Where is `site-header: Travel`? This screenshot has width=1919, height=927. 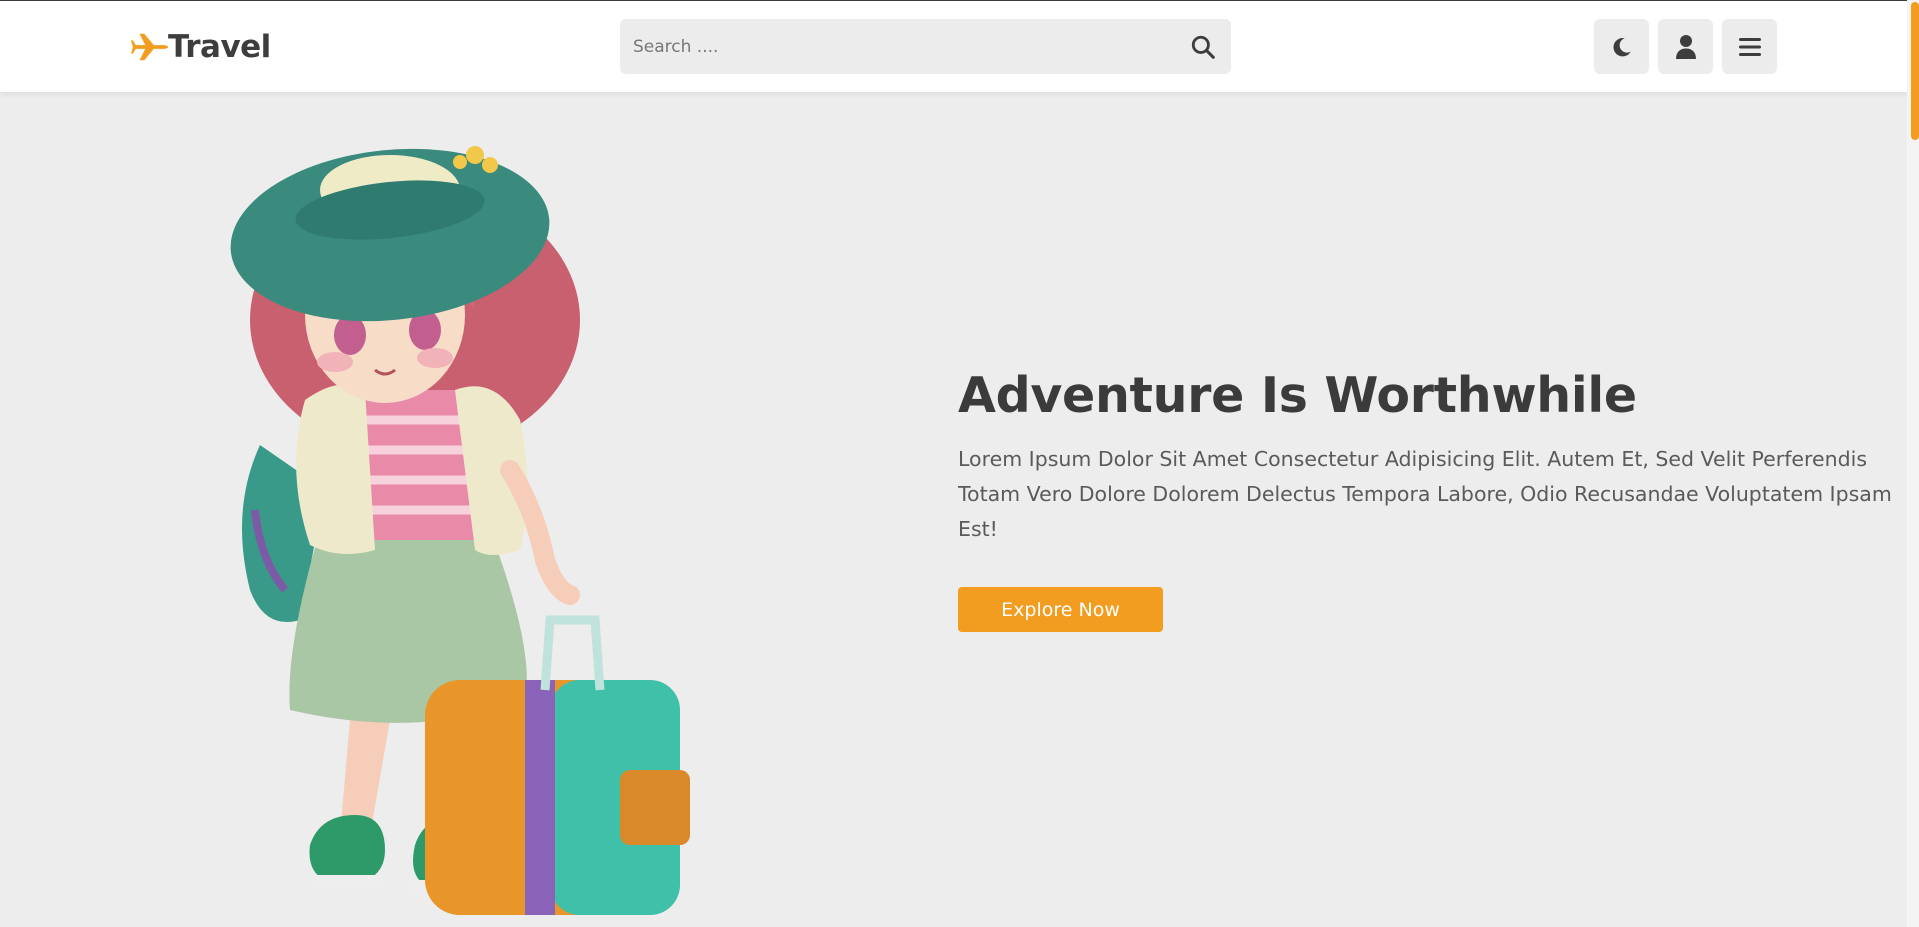
site-header: Travel is located at coordinates (953, 46).